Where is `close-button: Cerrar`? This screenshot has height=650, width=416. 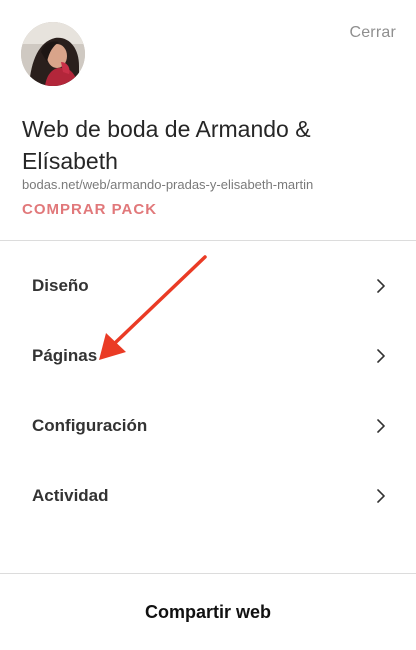 close-button: Cerrar is located at coordinates (372, 33).